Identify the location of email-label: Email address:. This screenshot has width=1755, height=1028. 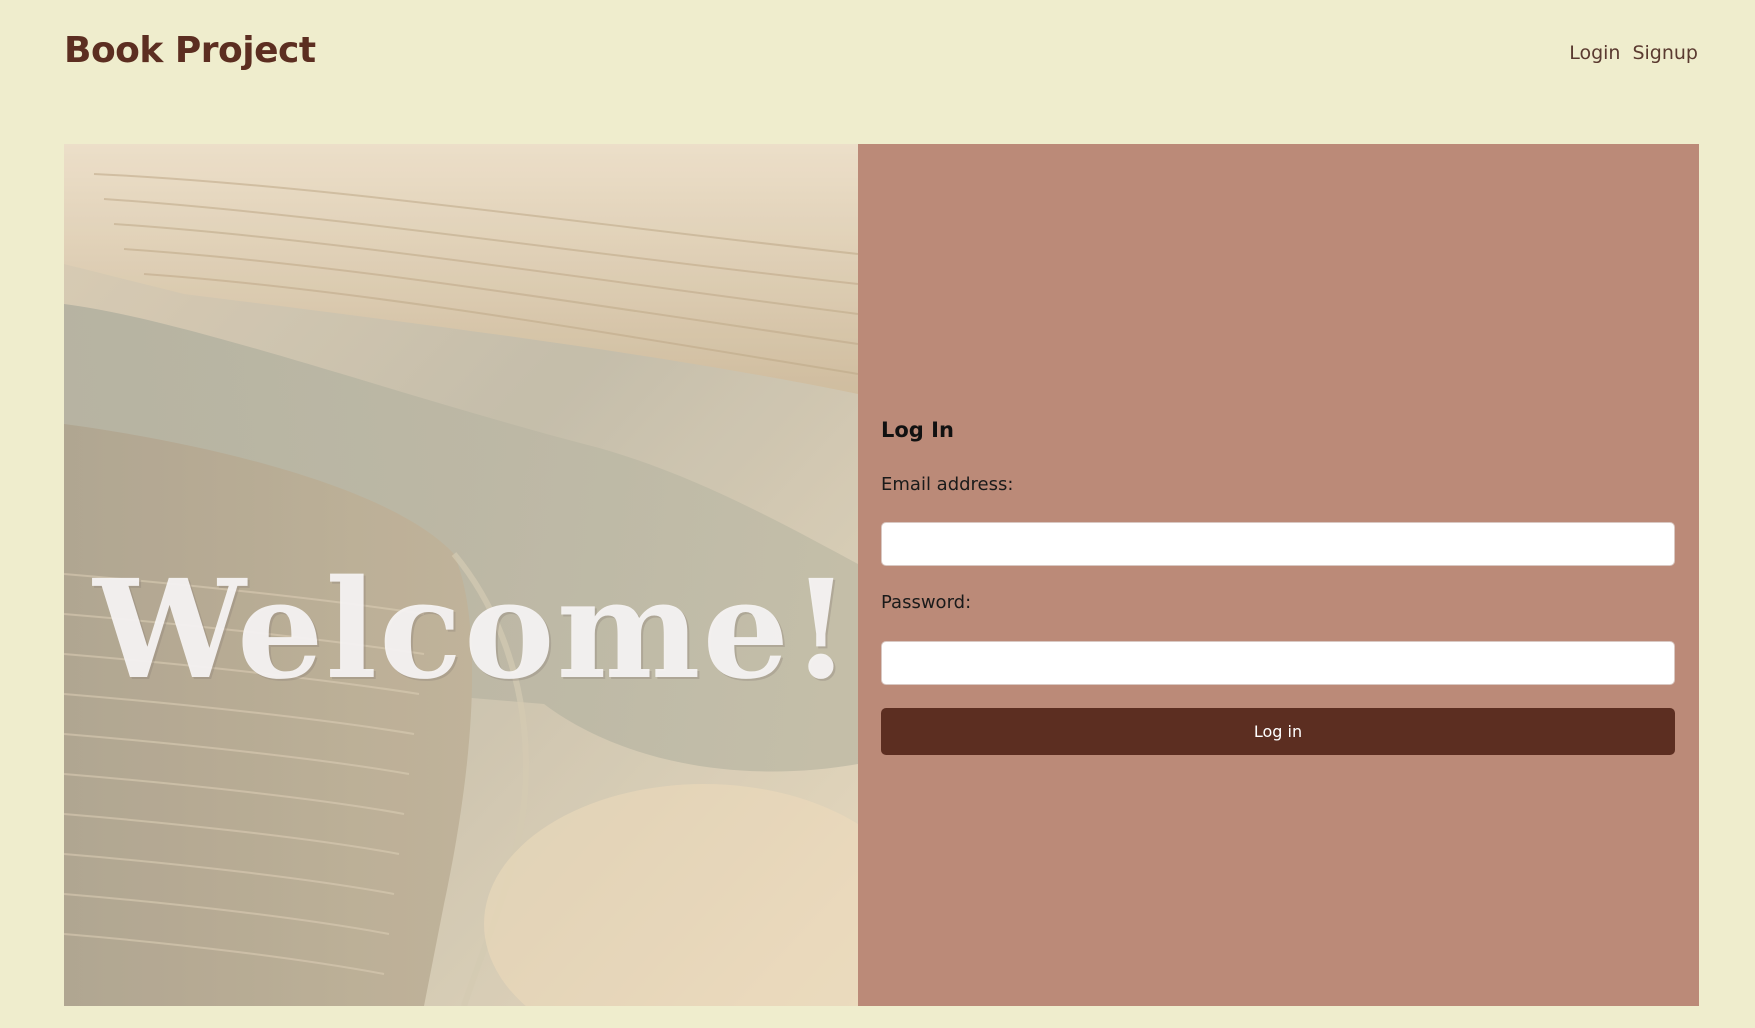
(947, 484).